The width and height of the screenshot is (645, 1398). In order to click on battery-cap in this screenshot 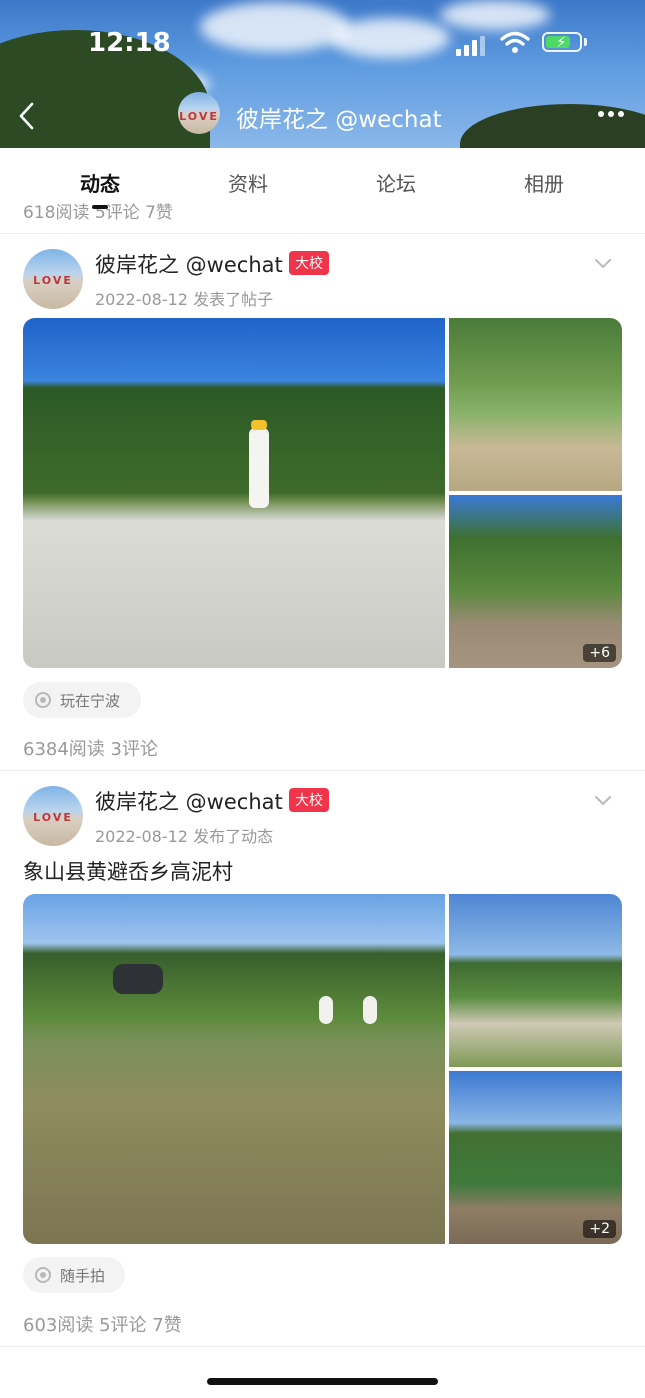, I will do `click(585, 42)`.